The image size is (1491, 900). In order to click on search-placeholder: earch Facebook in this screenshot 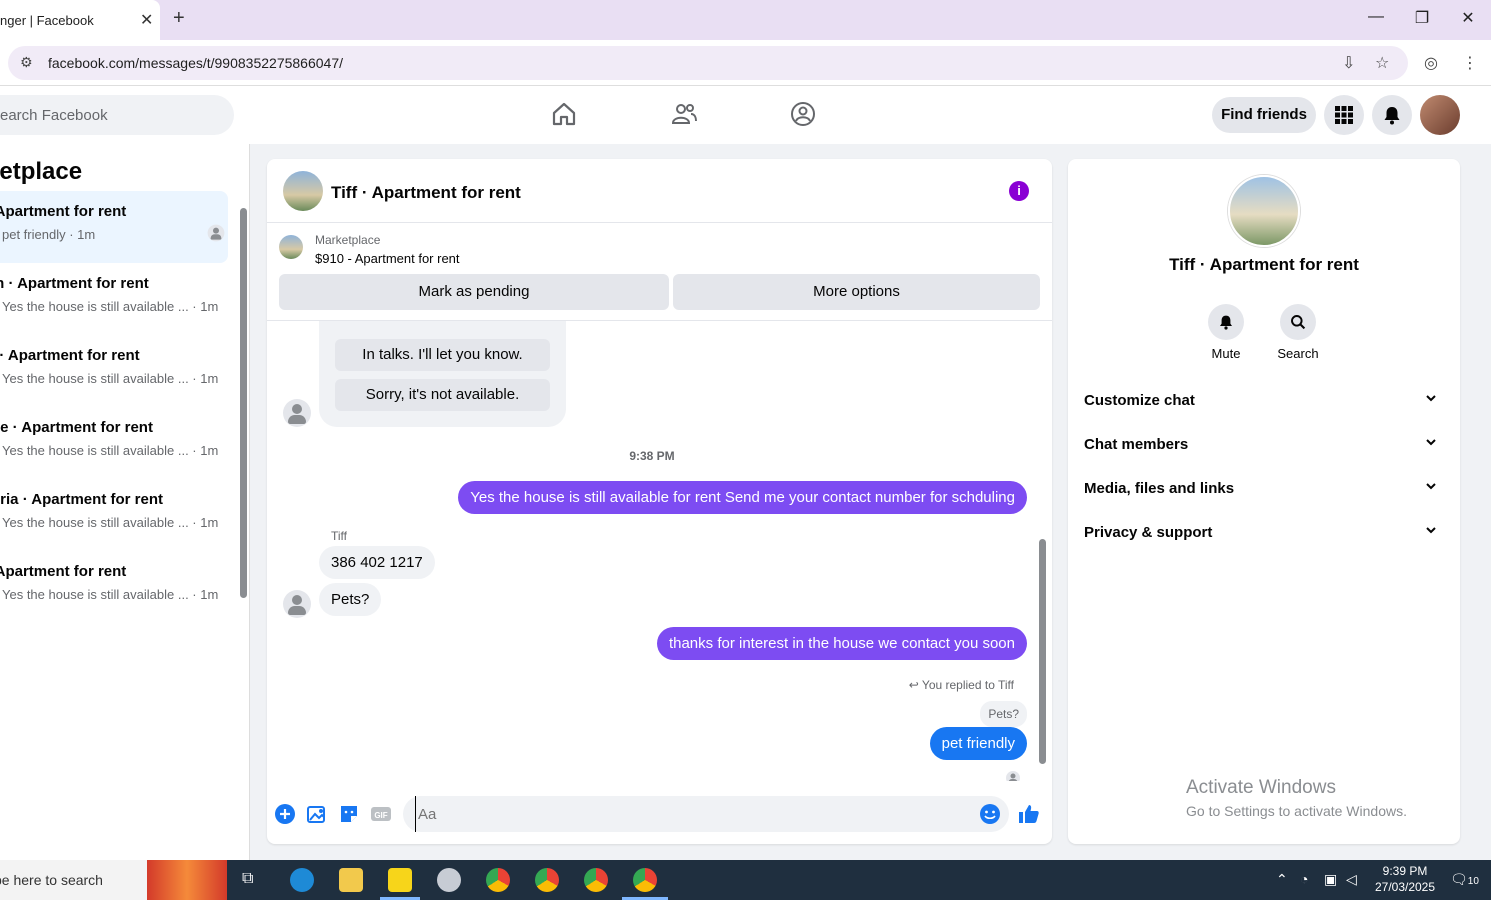, I will do `click(54, 115)`.